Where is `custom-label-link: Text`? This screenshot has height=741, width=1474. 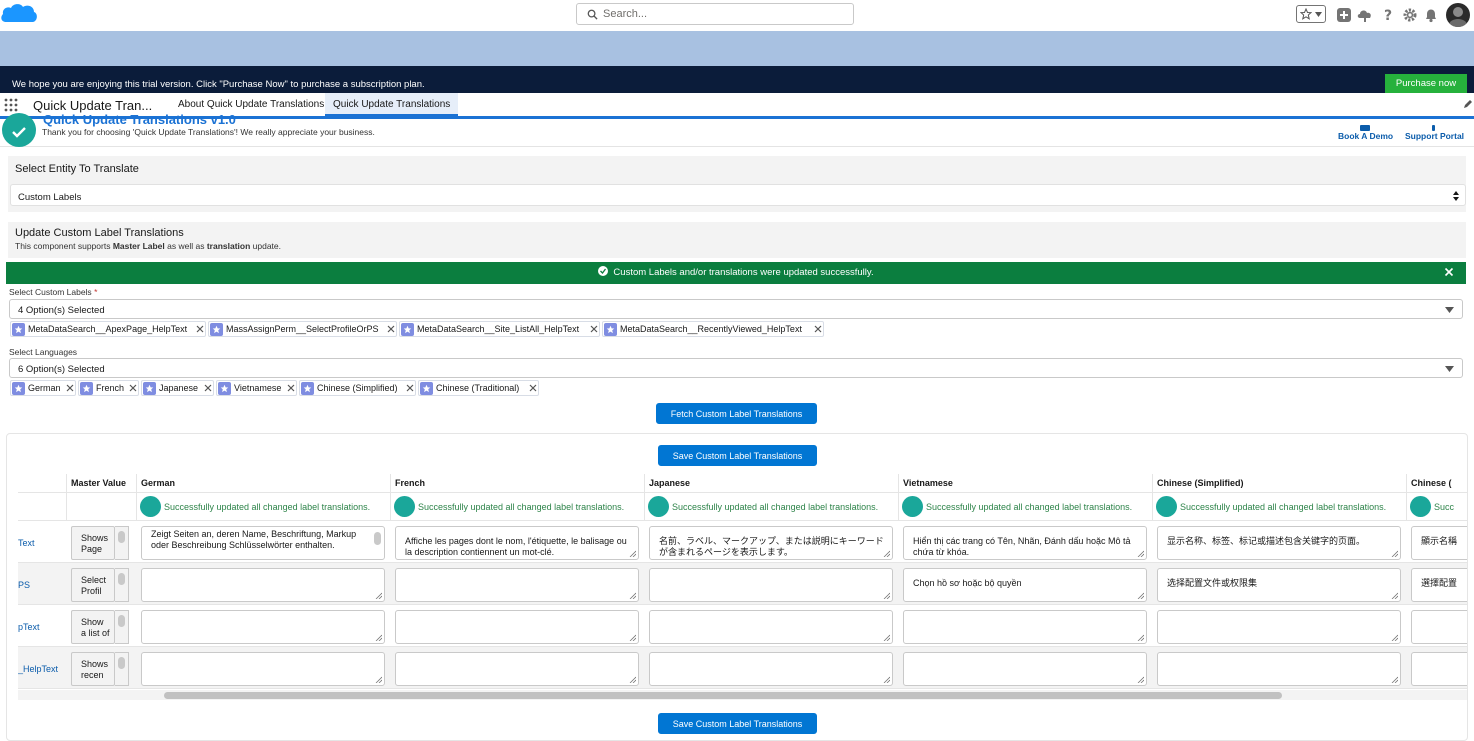
custom-label-link: Text is located at coordinates (26, 543).